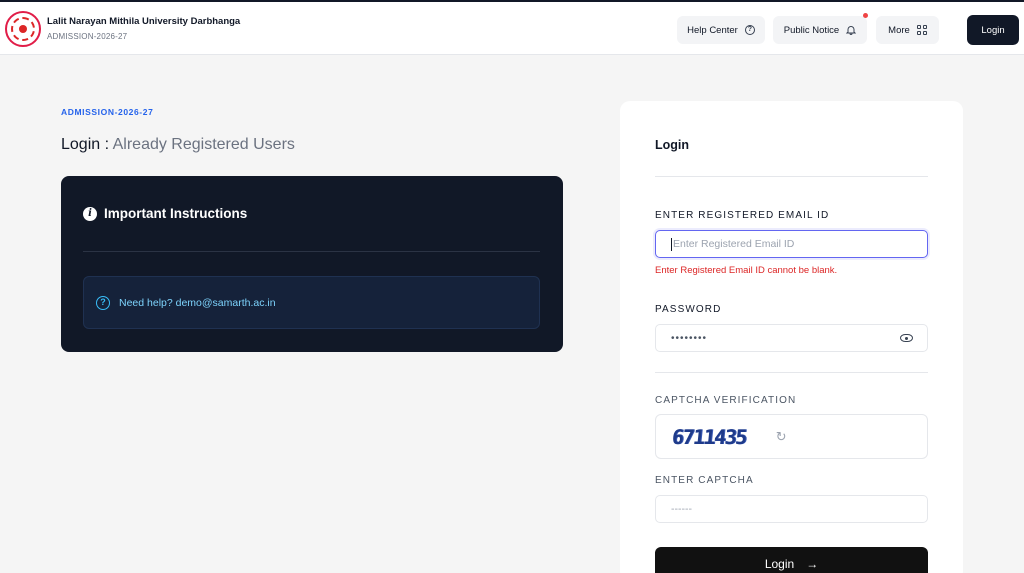 Image resolution: width=1024 pixels, height=573 pixels. I want to click on password-field: ••••••••, so click(791, 338).